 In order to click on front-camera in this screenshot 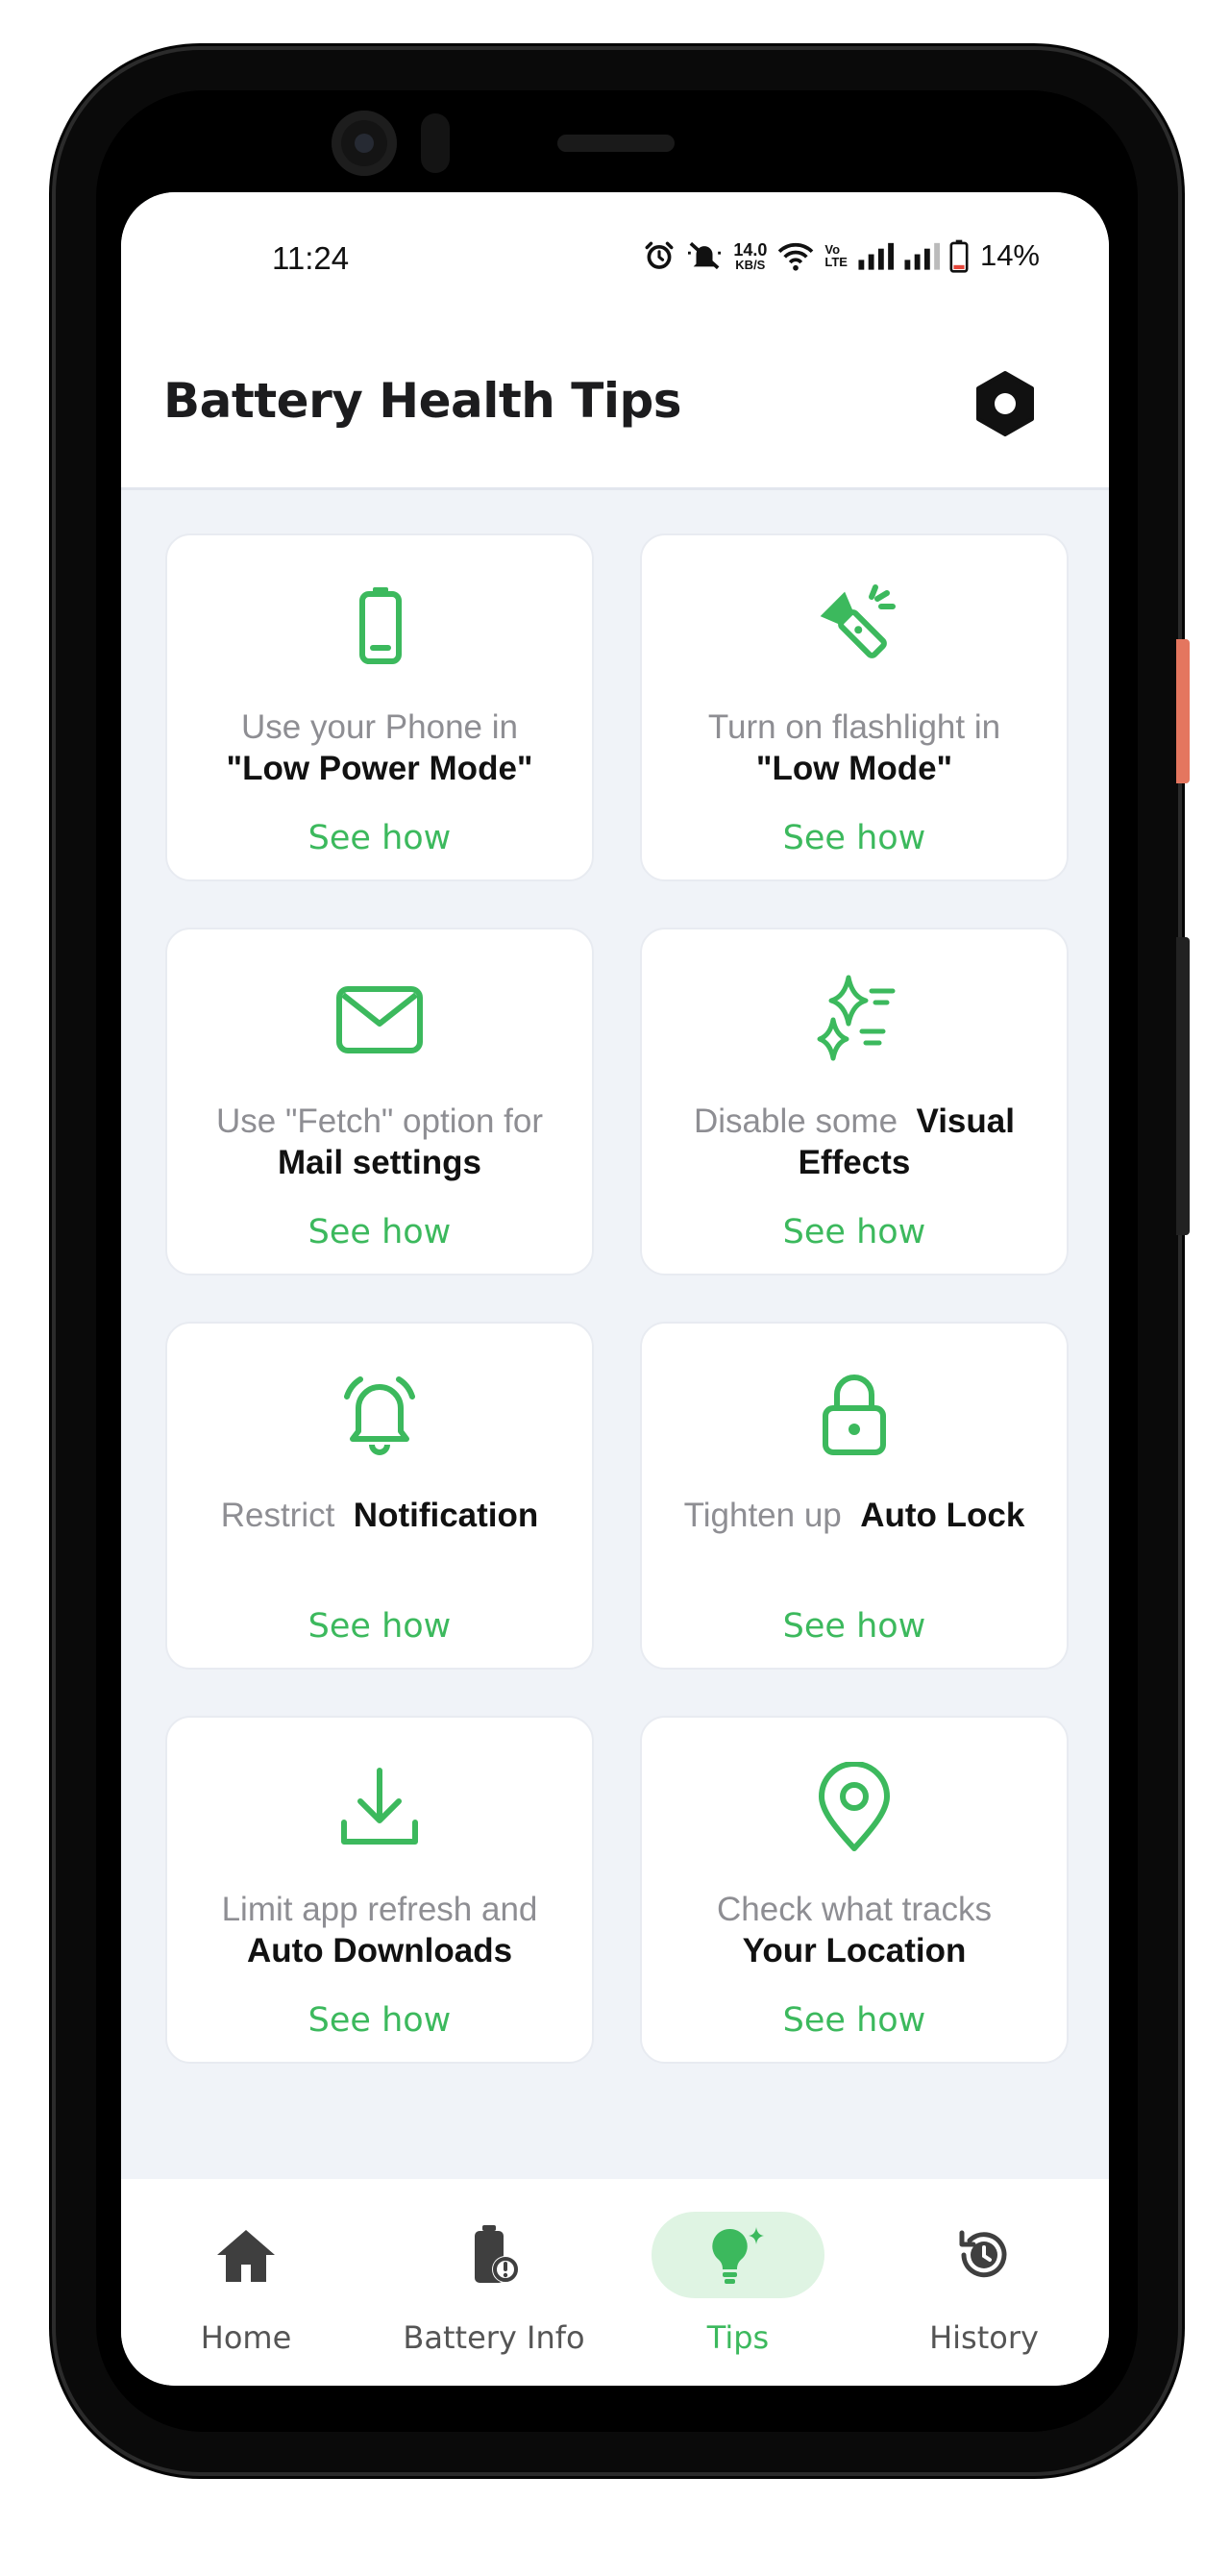, I will do `click(365, 143)`.